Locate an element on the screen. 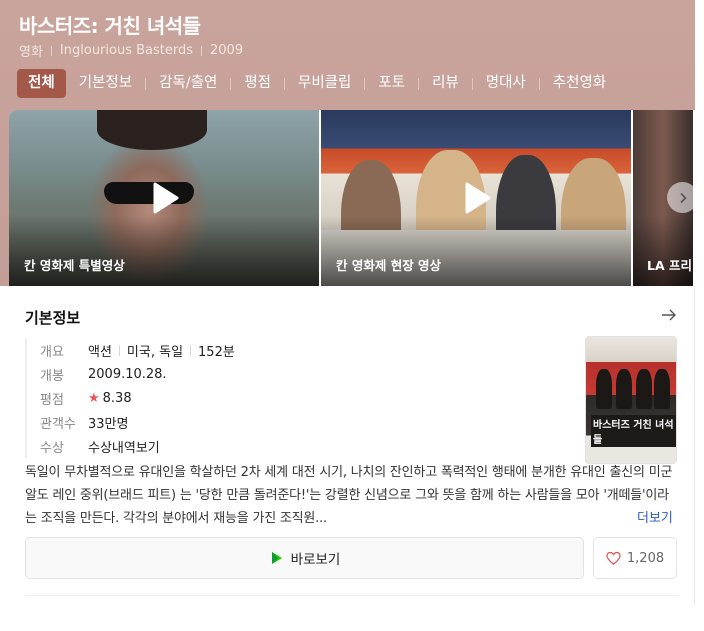 The image size is (704, 631). video-card: 칸 영화제 특별영상 is located at coordinates (164, 198).